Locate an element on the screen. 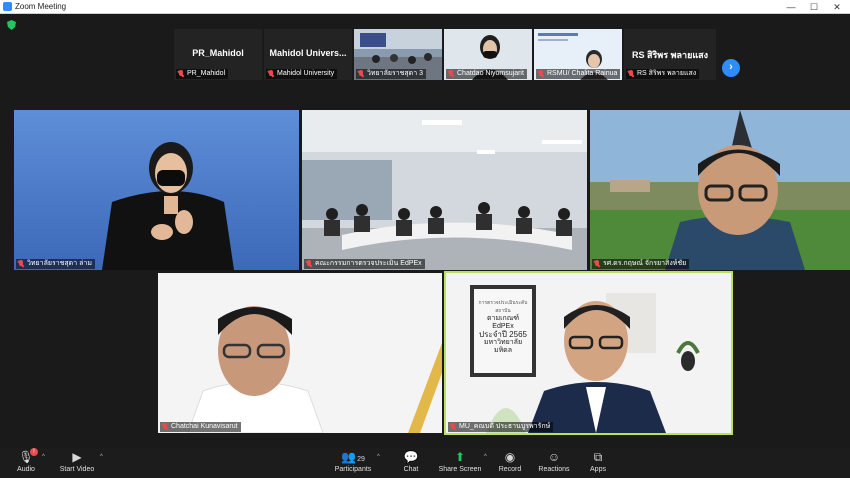 Image resolution: width=850 pixels, height=478 pixels. window-title: Zoom Meeting is located at coordinates (41, 6).